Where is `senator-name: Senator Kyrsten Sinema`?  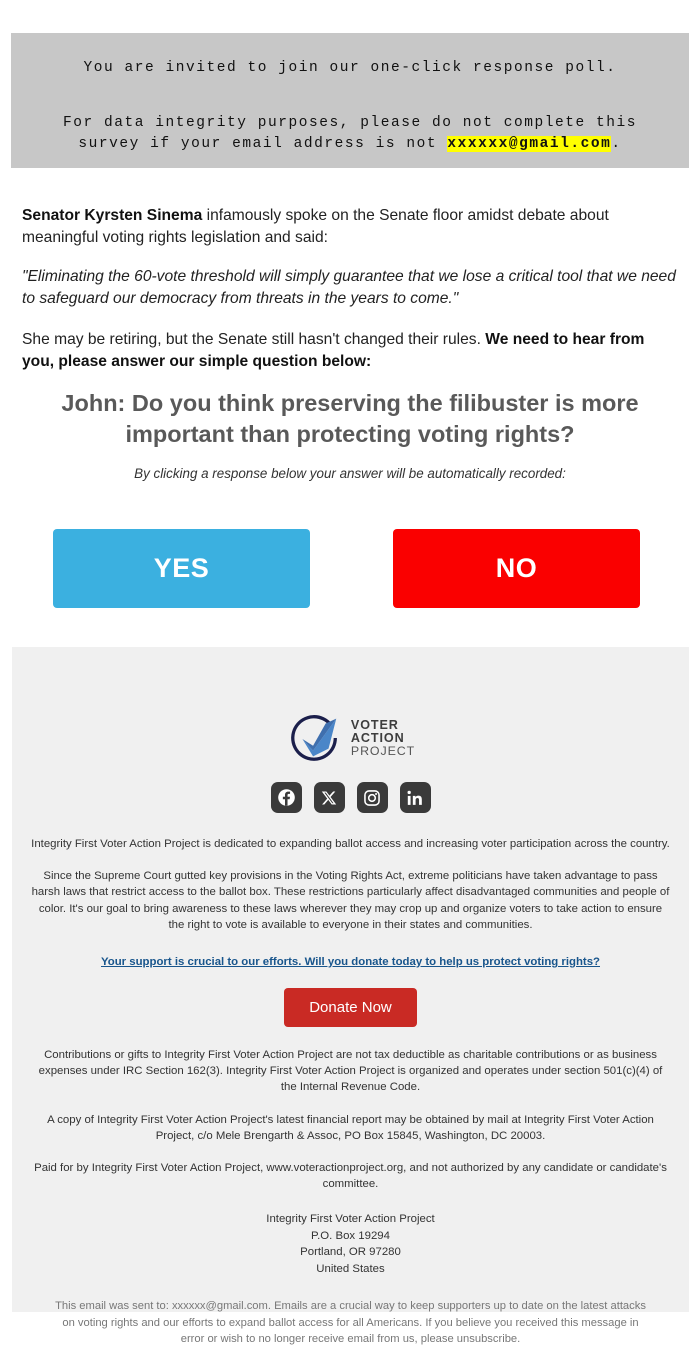 senator-name: Senator Kyrsten Sinema is located at coordinates (112, 215).